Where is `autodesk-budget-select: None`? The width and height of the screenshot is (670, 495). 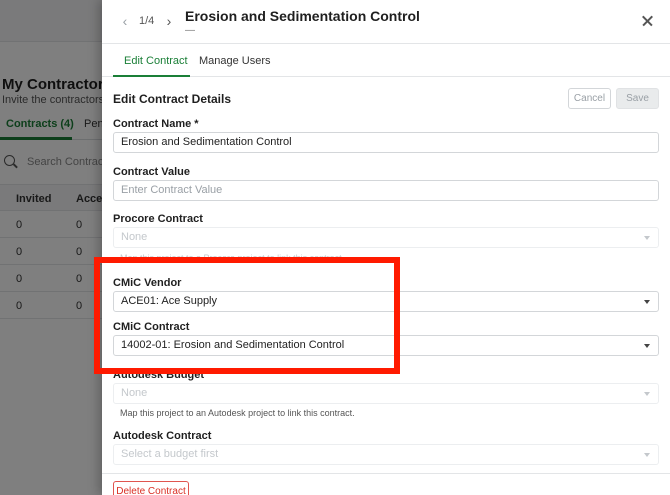 autodesk-budget-select: None is located at coordinates (386, 393).